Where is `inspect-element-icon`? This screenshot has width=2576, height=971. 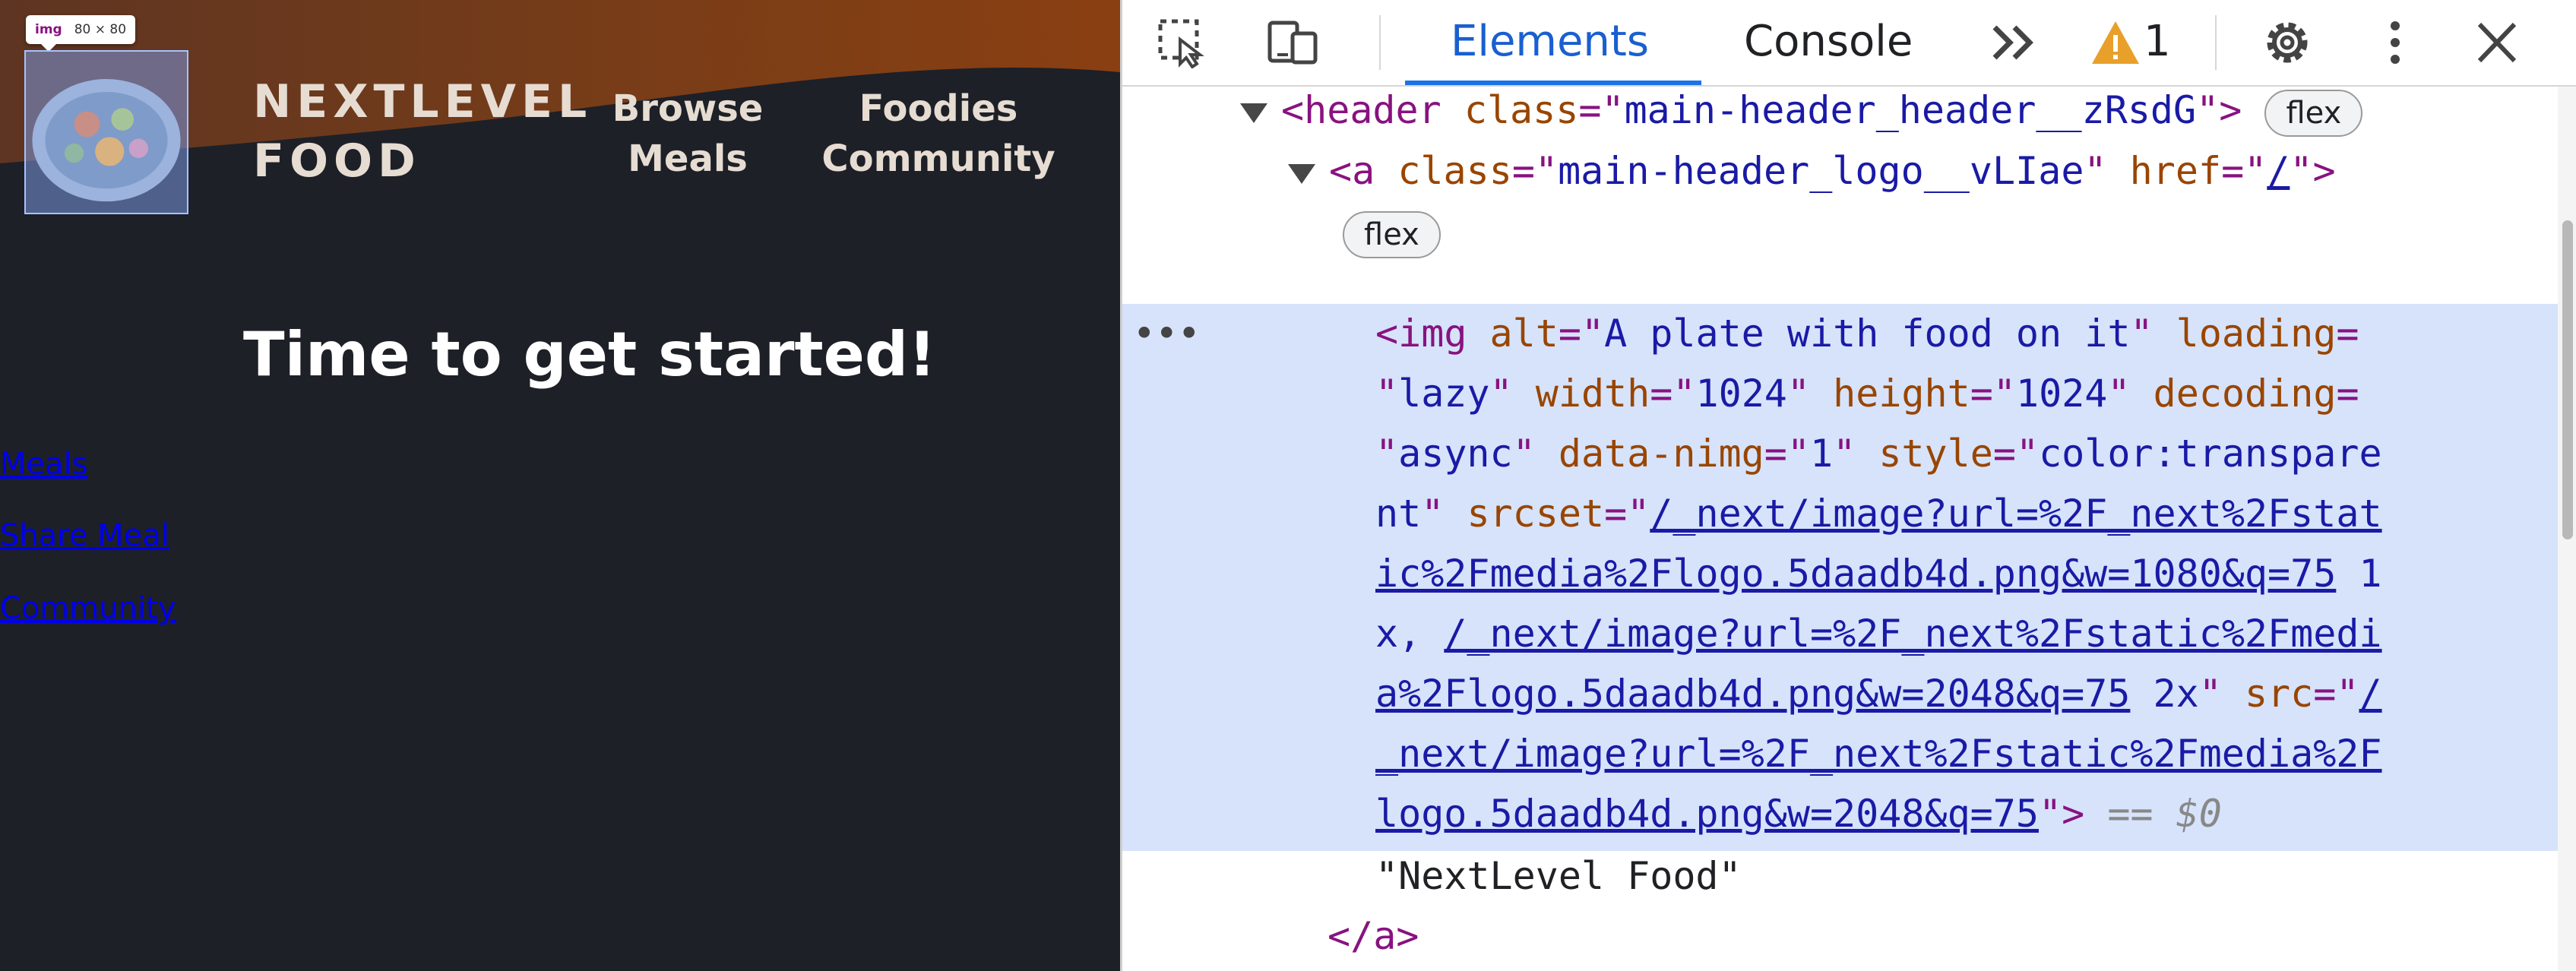
inspect-element-icon is located at coordinates (1182, 43).